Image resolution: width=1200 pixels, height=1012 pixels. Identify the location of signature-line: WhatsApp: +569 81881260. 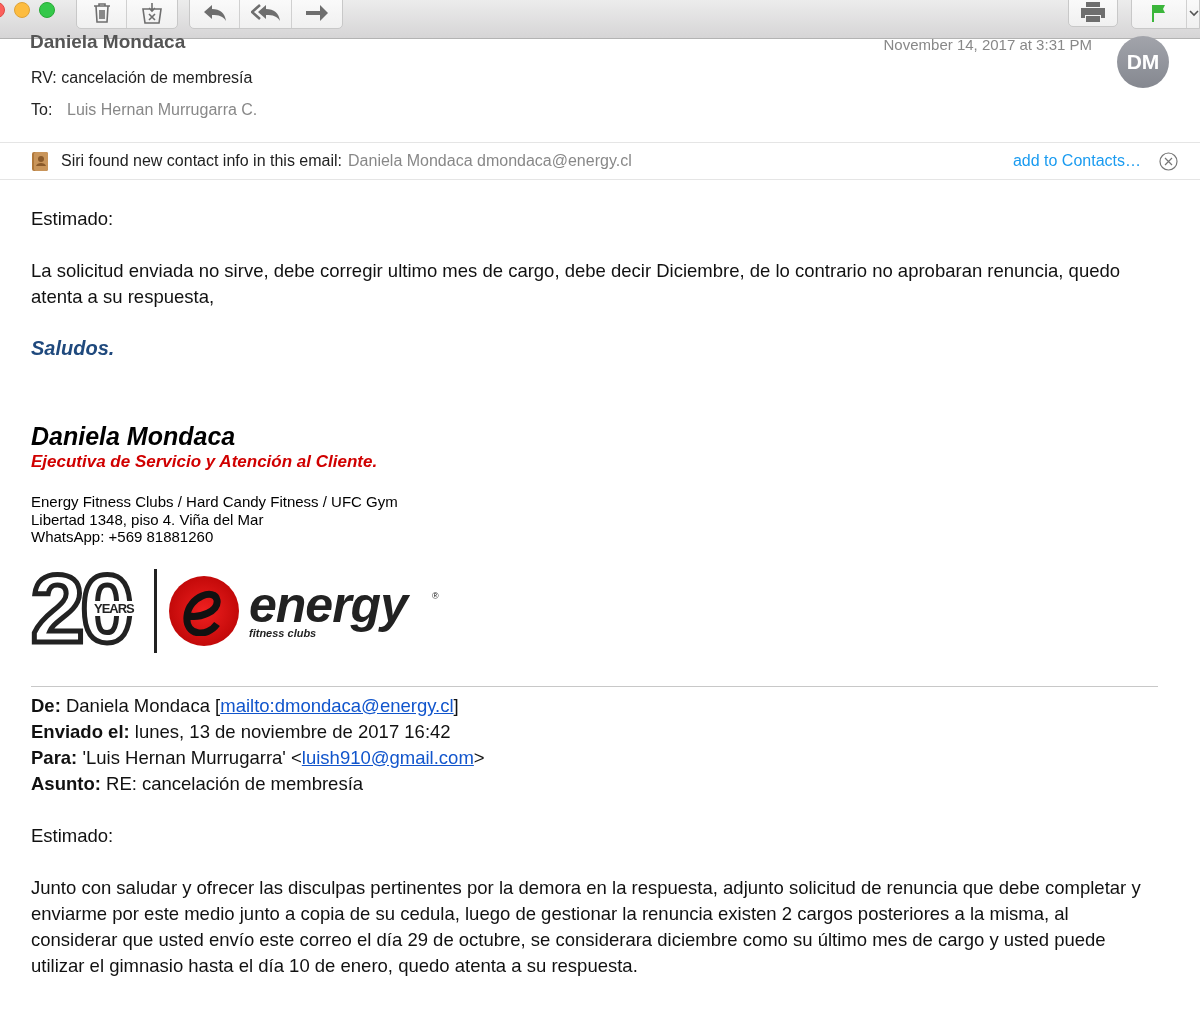
(123, 537).